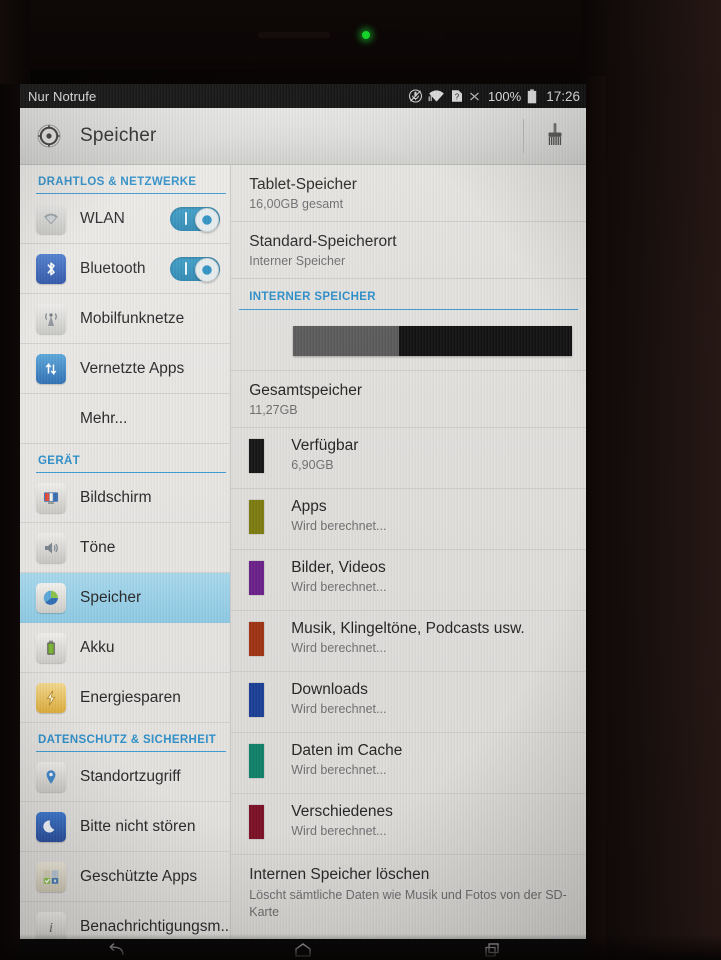  What do you see at coordinates (51, 826) in the screenshot?
I see `moon-icon` at bounding box center [51, 826].